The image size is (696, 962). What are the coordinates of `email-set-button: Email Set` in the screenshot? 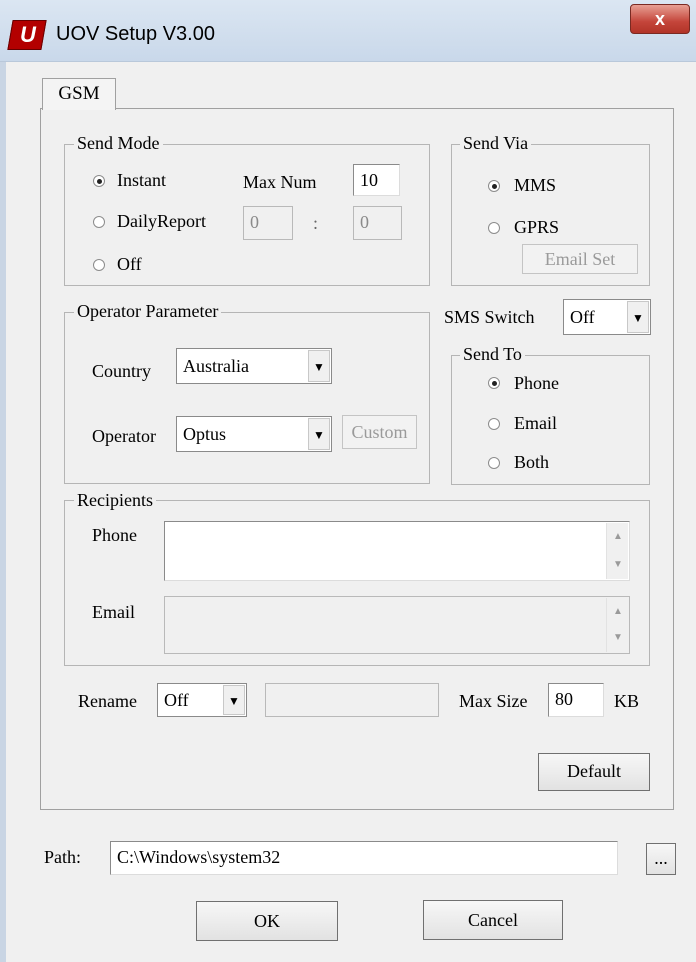 It's located at (580, 259).